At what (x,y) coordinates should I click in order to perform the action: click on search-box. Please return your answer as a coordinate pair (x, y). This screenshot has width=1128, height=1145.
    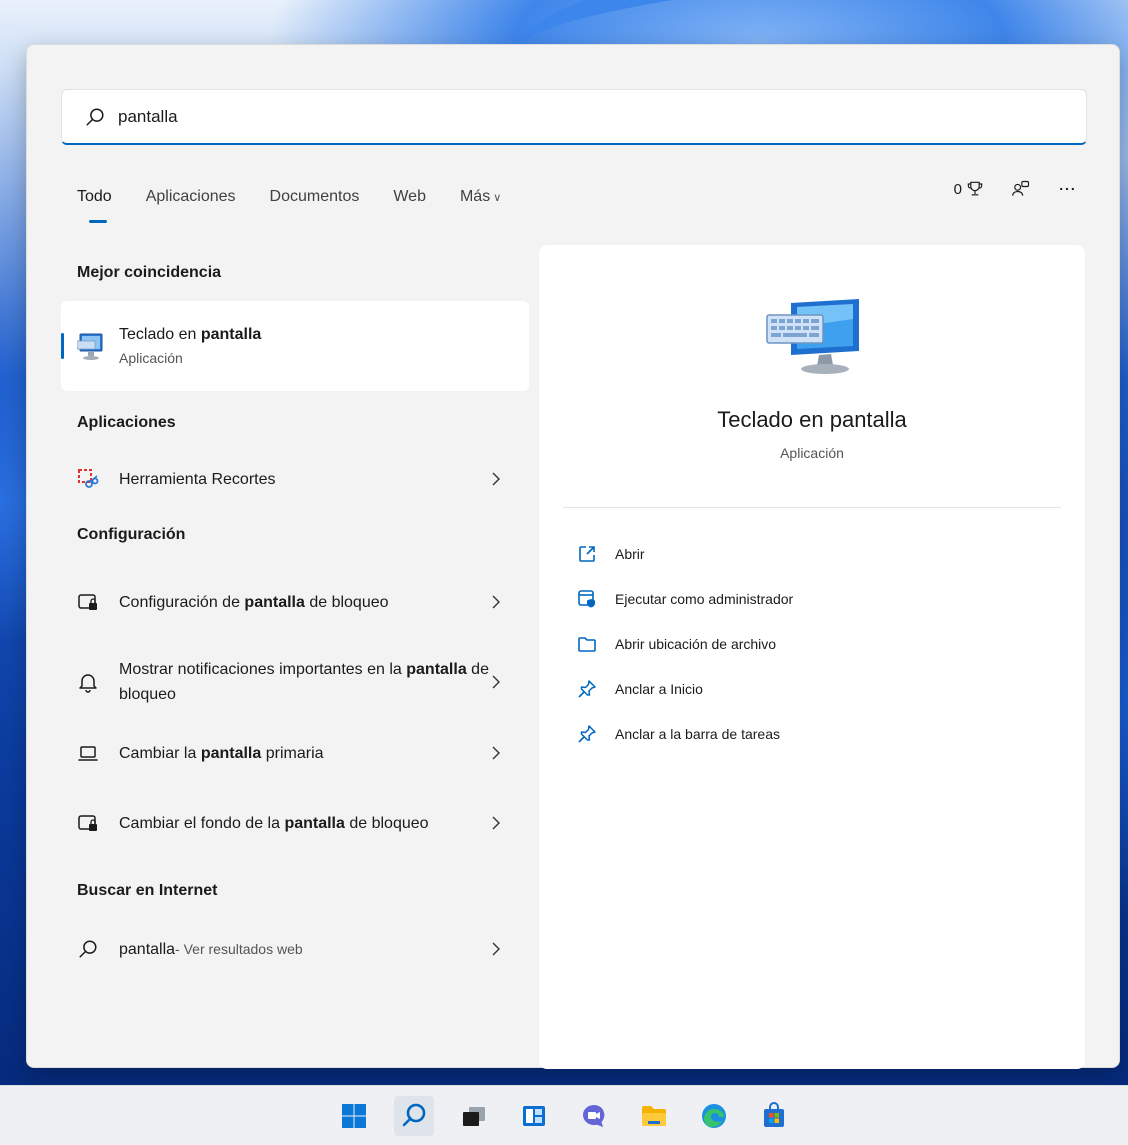
    Looking at the image, I should click on (574, 117).